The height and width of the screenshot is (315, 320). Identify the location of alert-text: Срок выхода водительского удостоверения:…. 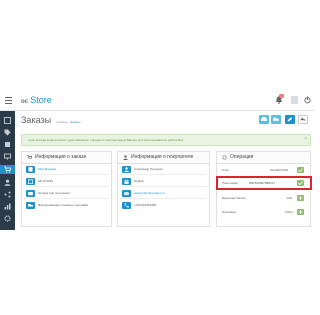
(106, 140).